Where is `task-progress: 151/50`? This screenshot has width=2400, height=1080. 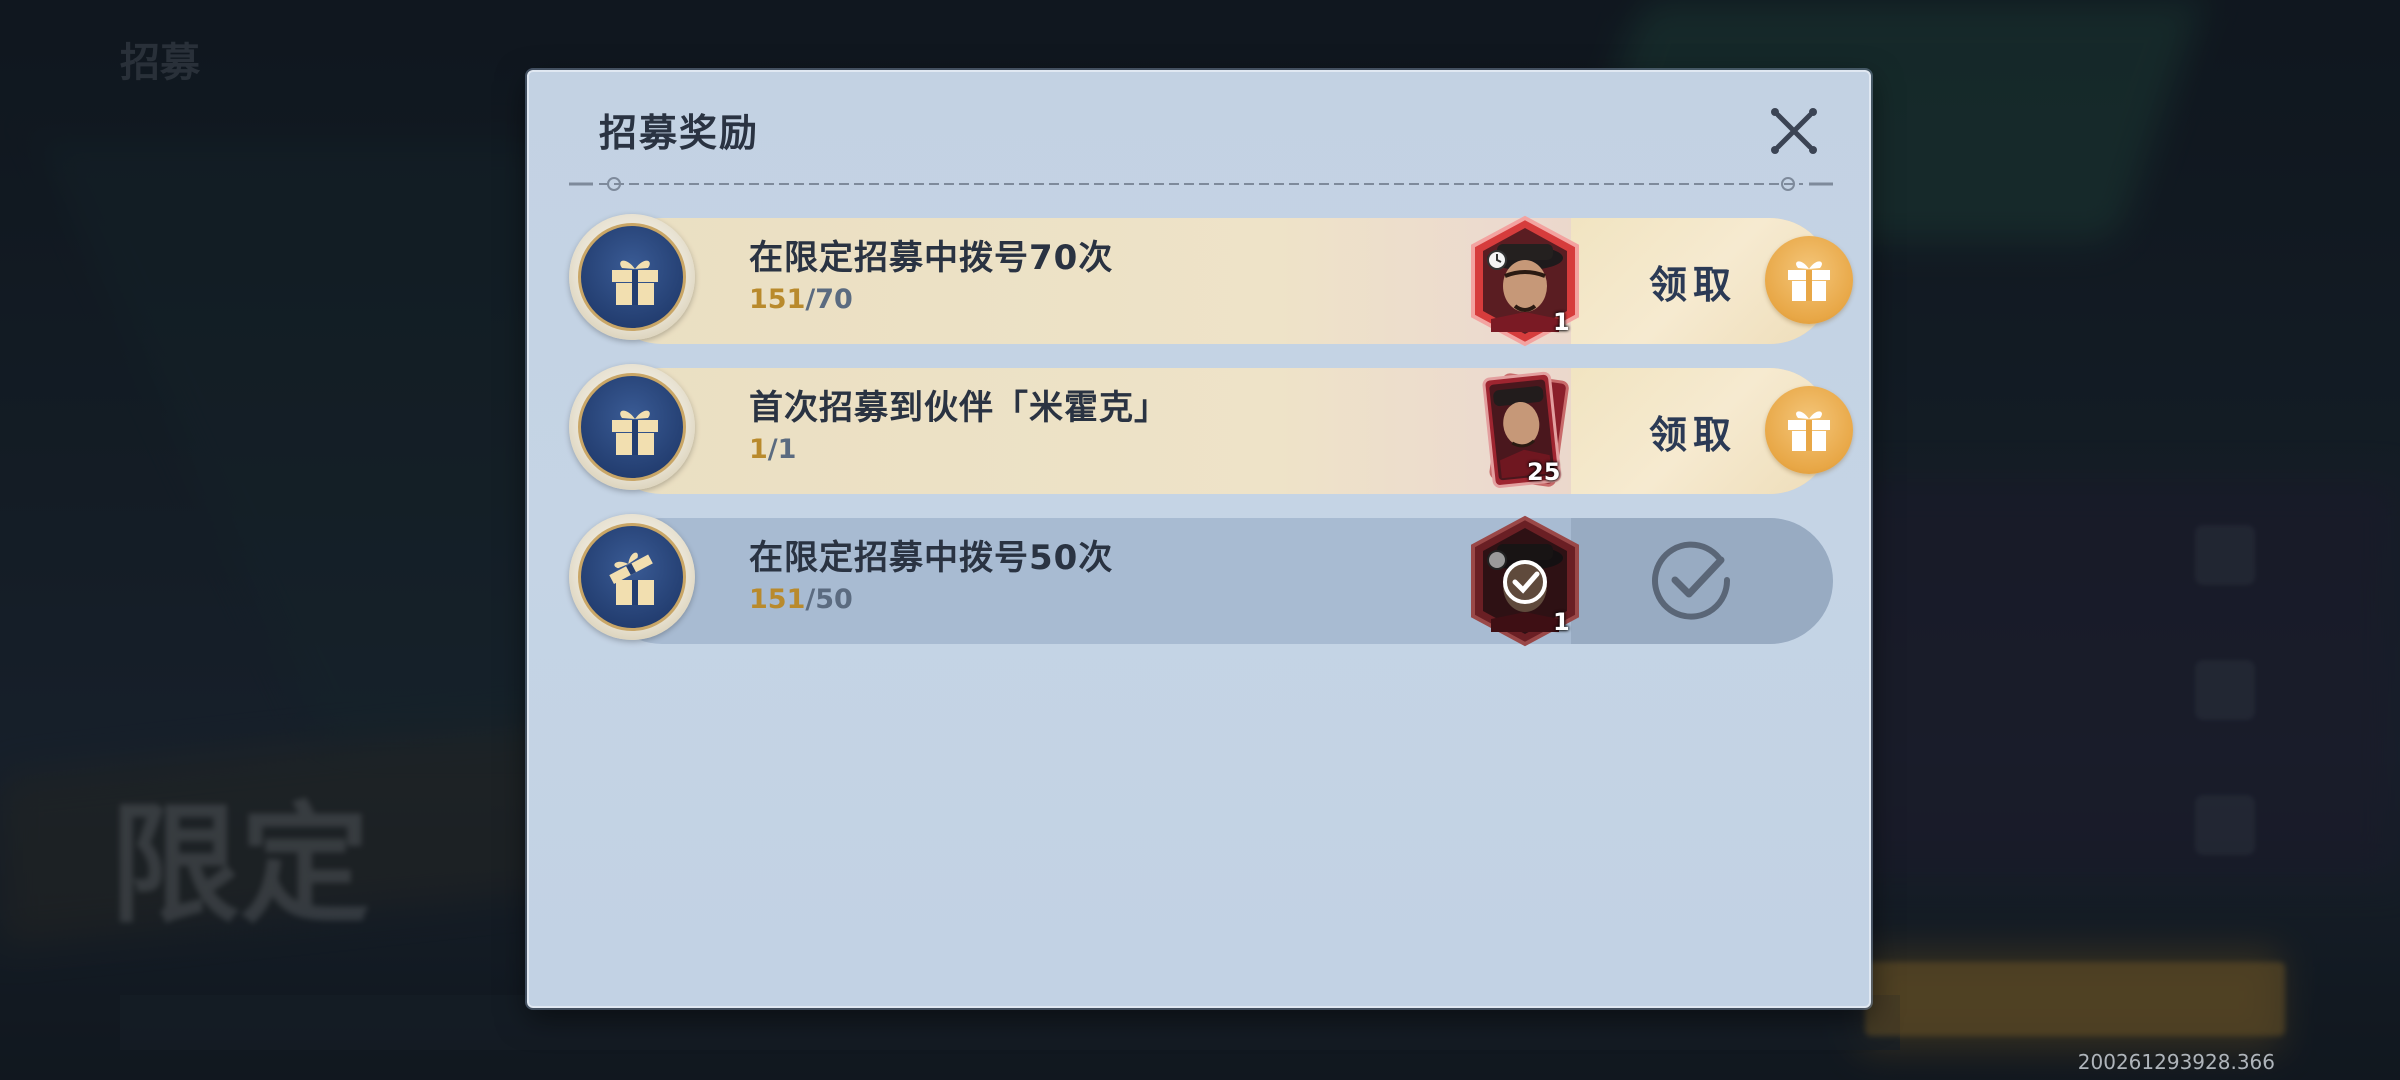 task-progress: 151/50 is located at coordinates (801, 599).